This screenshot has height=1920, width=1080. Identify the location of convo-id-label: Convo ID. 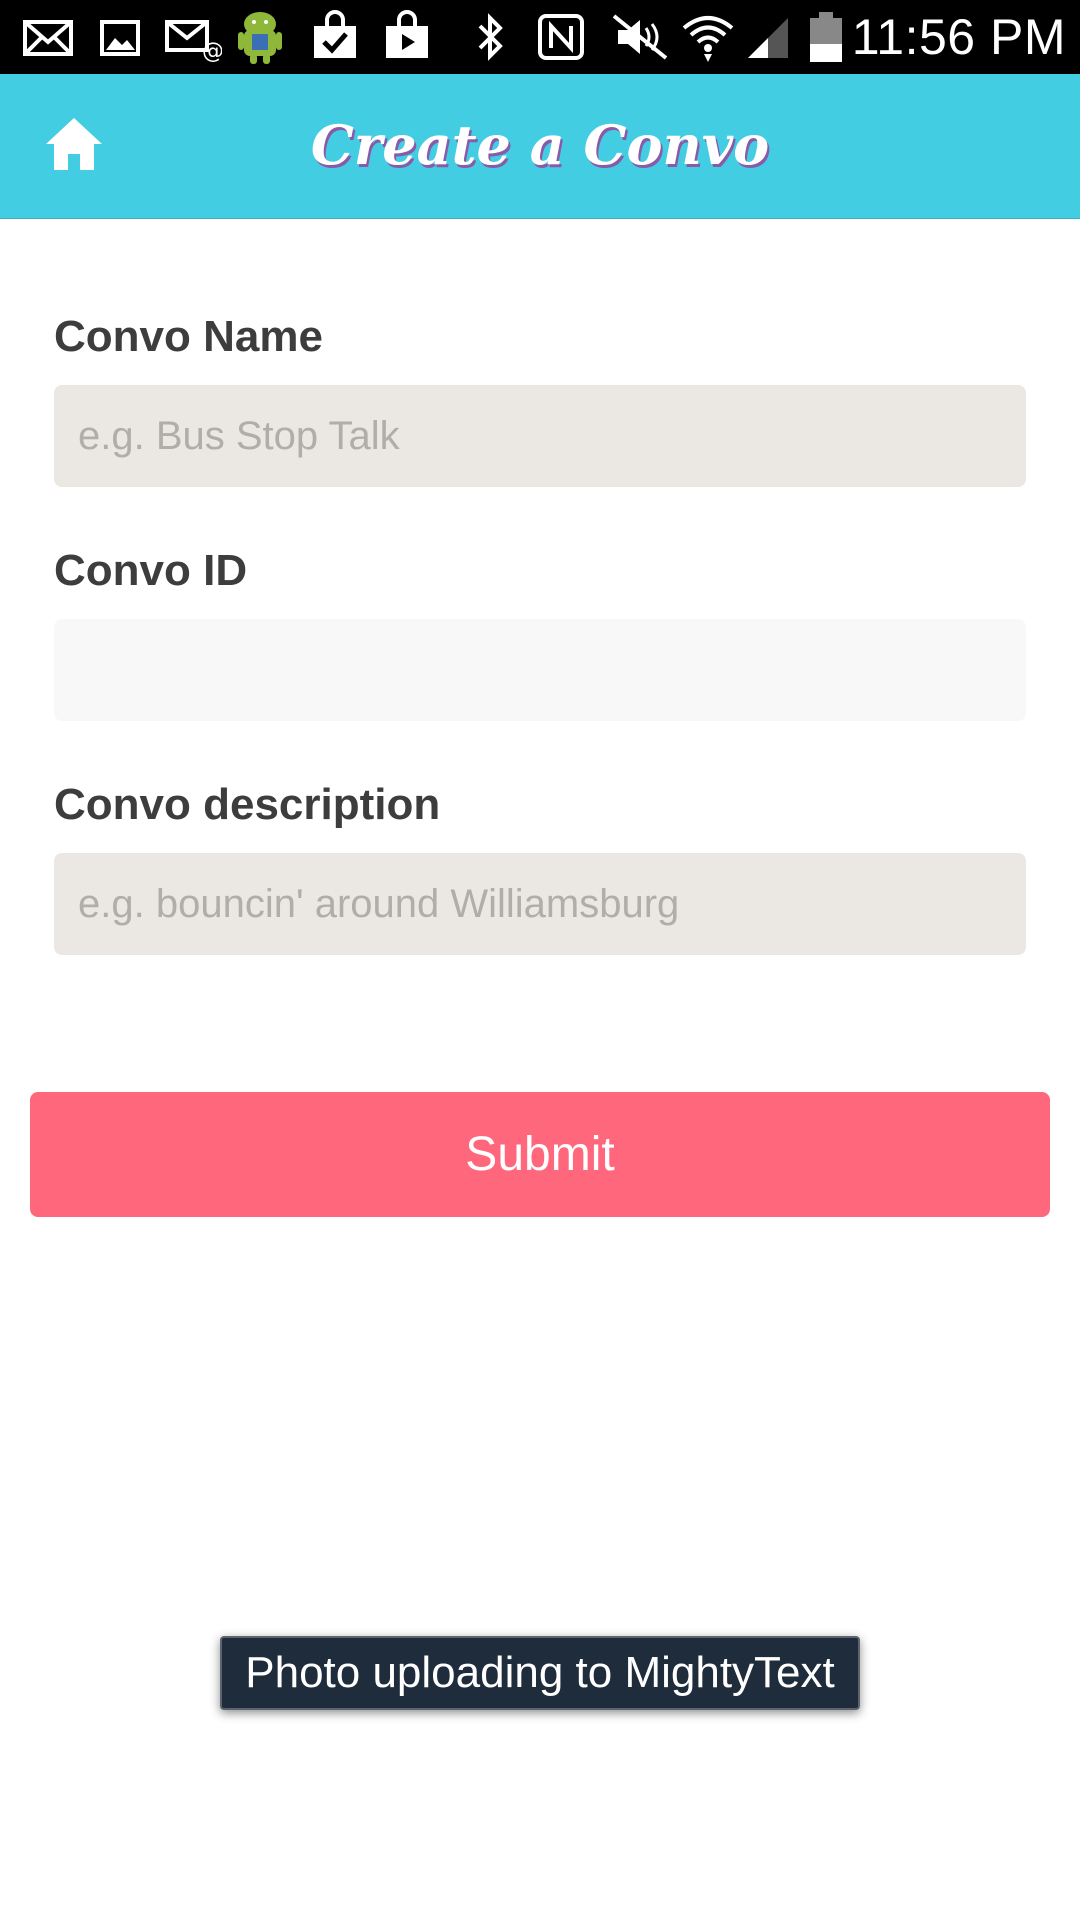
(151, 570).